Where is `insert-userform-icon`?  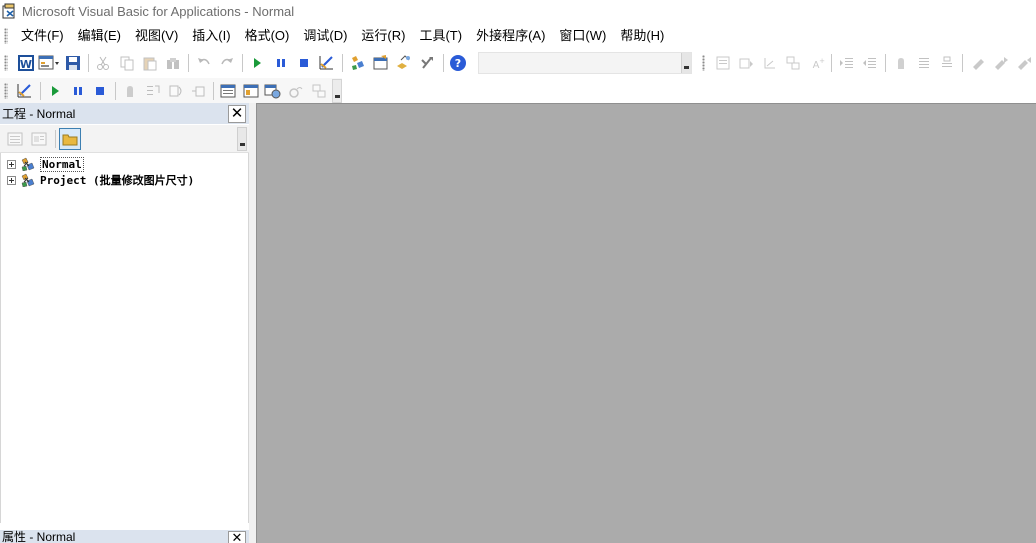
insert-userform-icon is located at coordinates (49, 63).